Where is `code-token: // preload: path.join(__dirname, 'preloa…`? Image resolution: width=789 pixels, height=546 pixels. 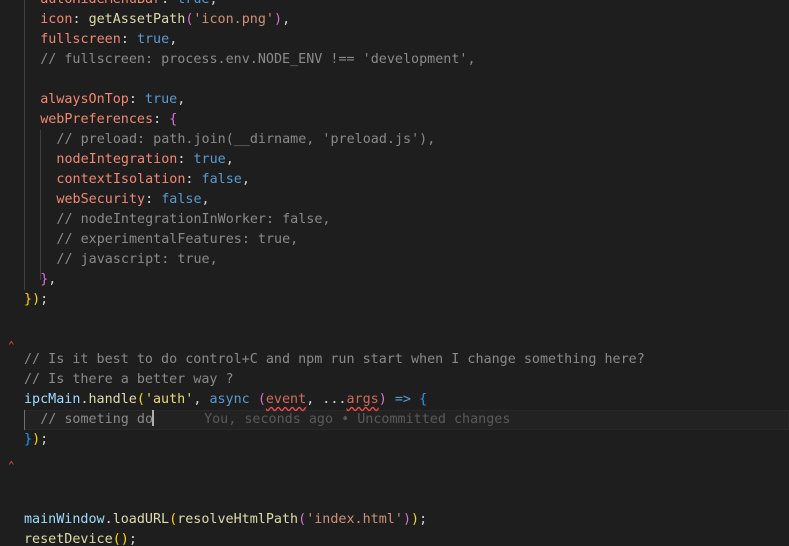
code-token: // preload: path.join(__dirname, 'preloa… is located at coordinates (246, 139).